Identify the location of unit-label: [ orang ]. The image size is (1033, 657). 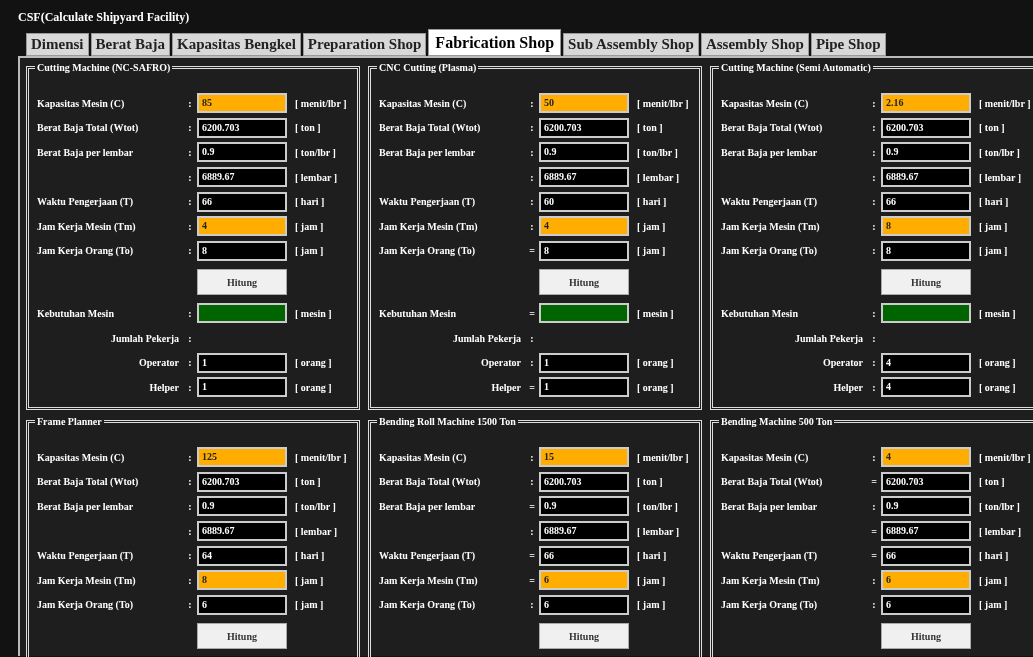
(313, 387).